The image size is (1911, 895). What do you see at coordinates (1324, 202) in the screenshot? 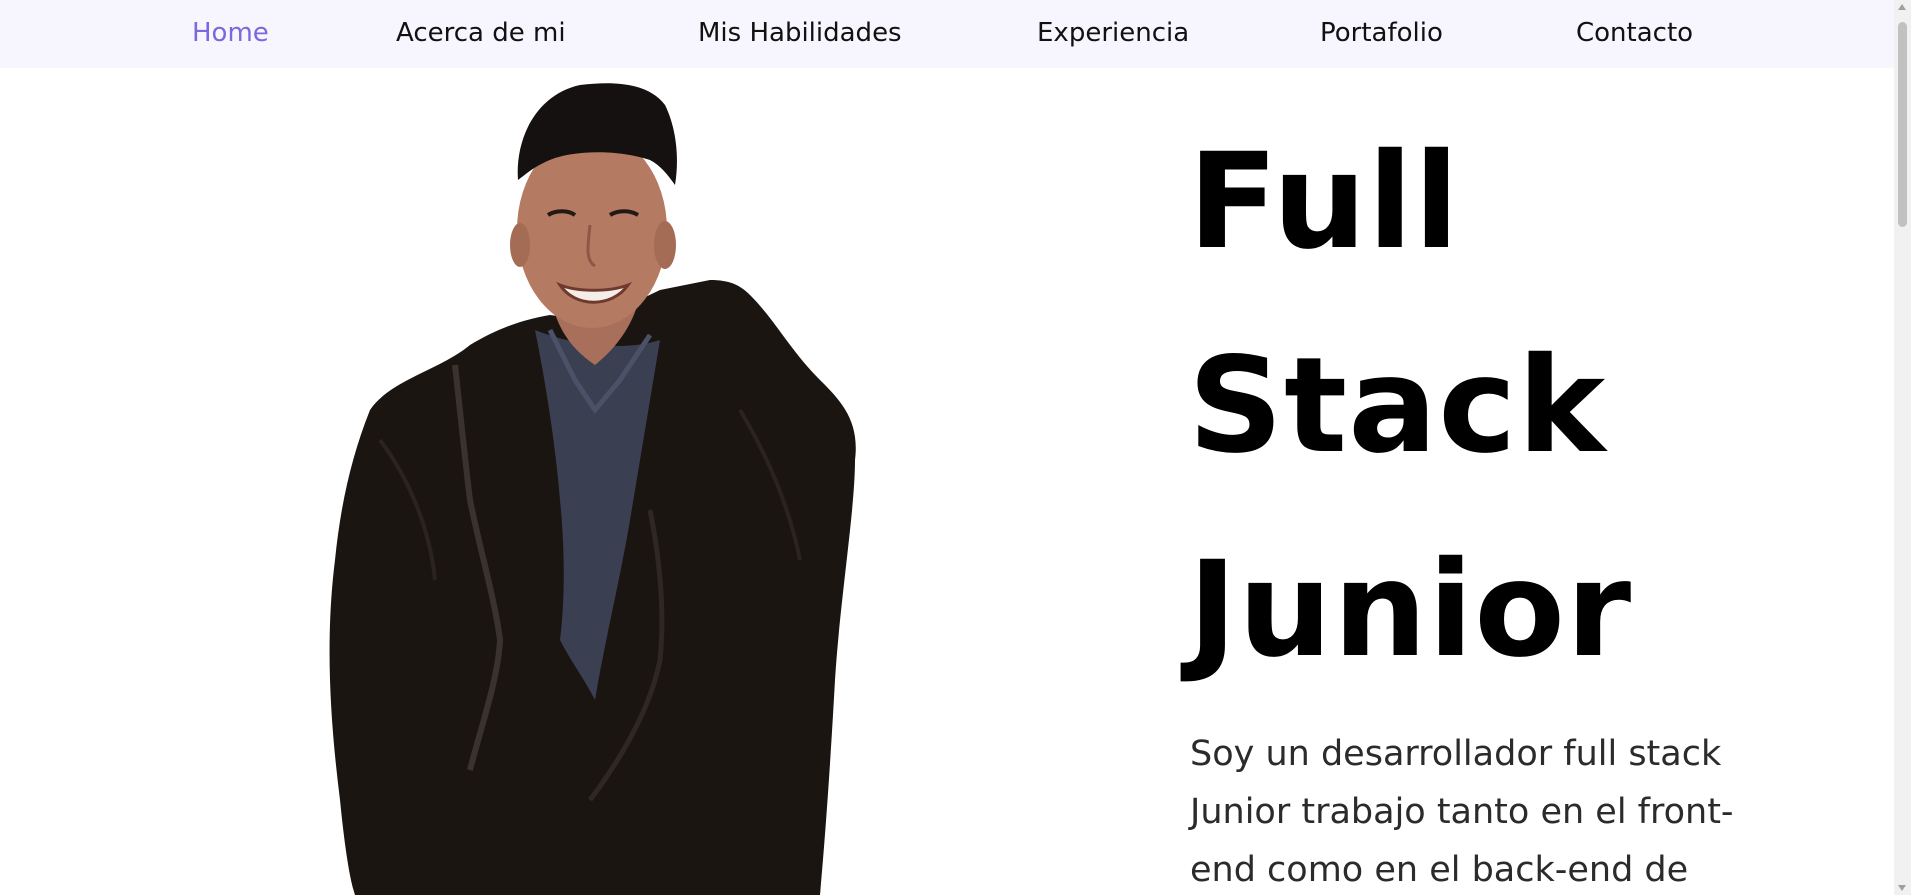
I see `hero-title-line-full: Full` at bounding box center [1324, 202].